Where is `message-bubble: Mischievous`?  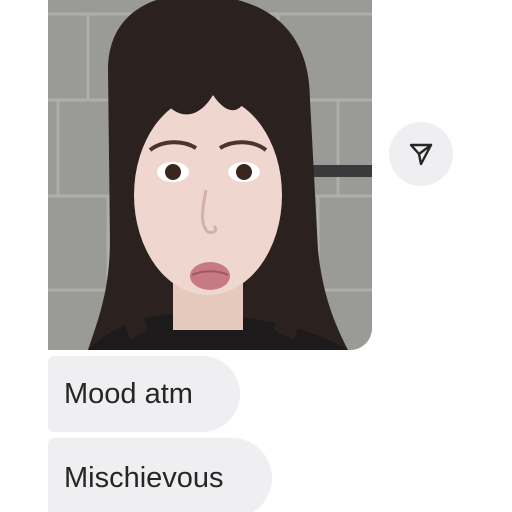 message-bubble: Mischievous is located at coordinates (160, 475).